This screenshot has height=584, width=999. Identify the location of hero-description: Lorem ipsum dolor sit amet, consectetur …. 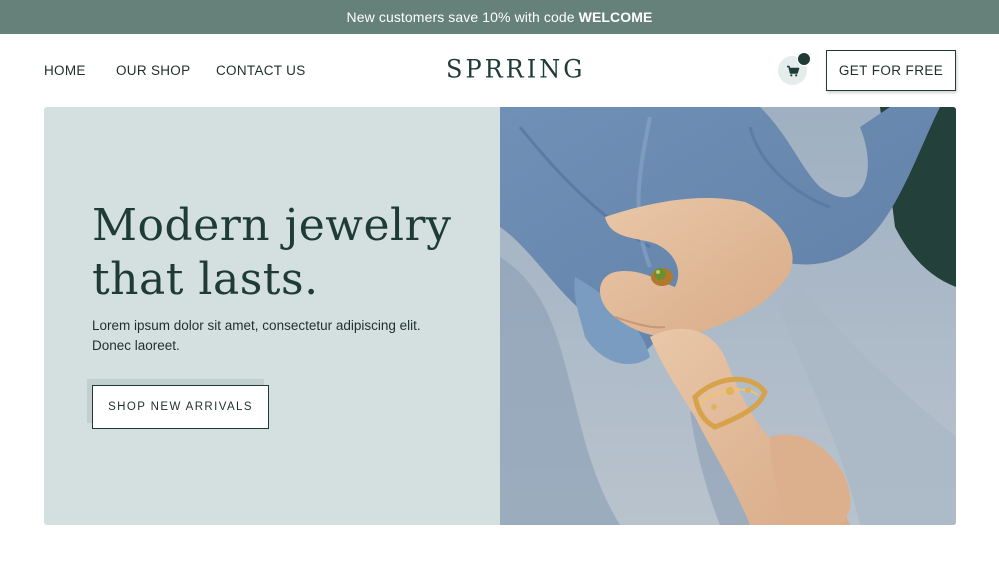
(256, 335).